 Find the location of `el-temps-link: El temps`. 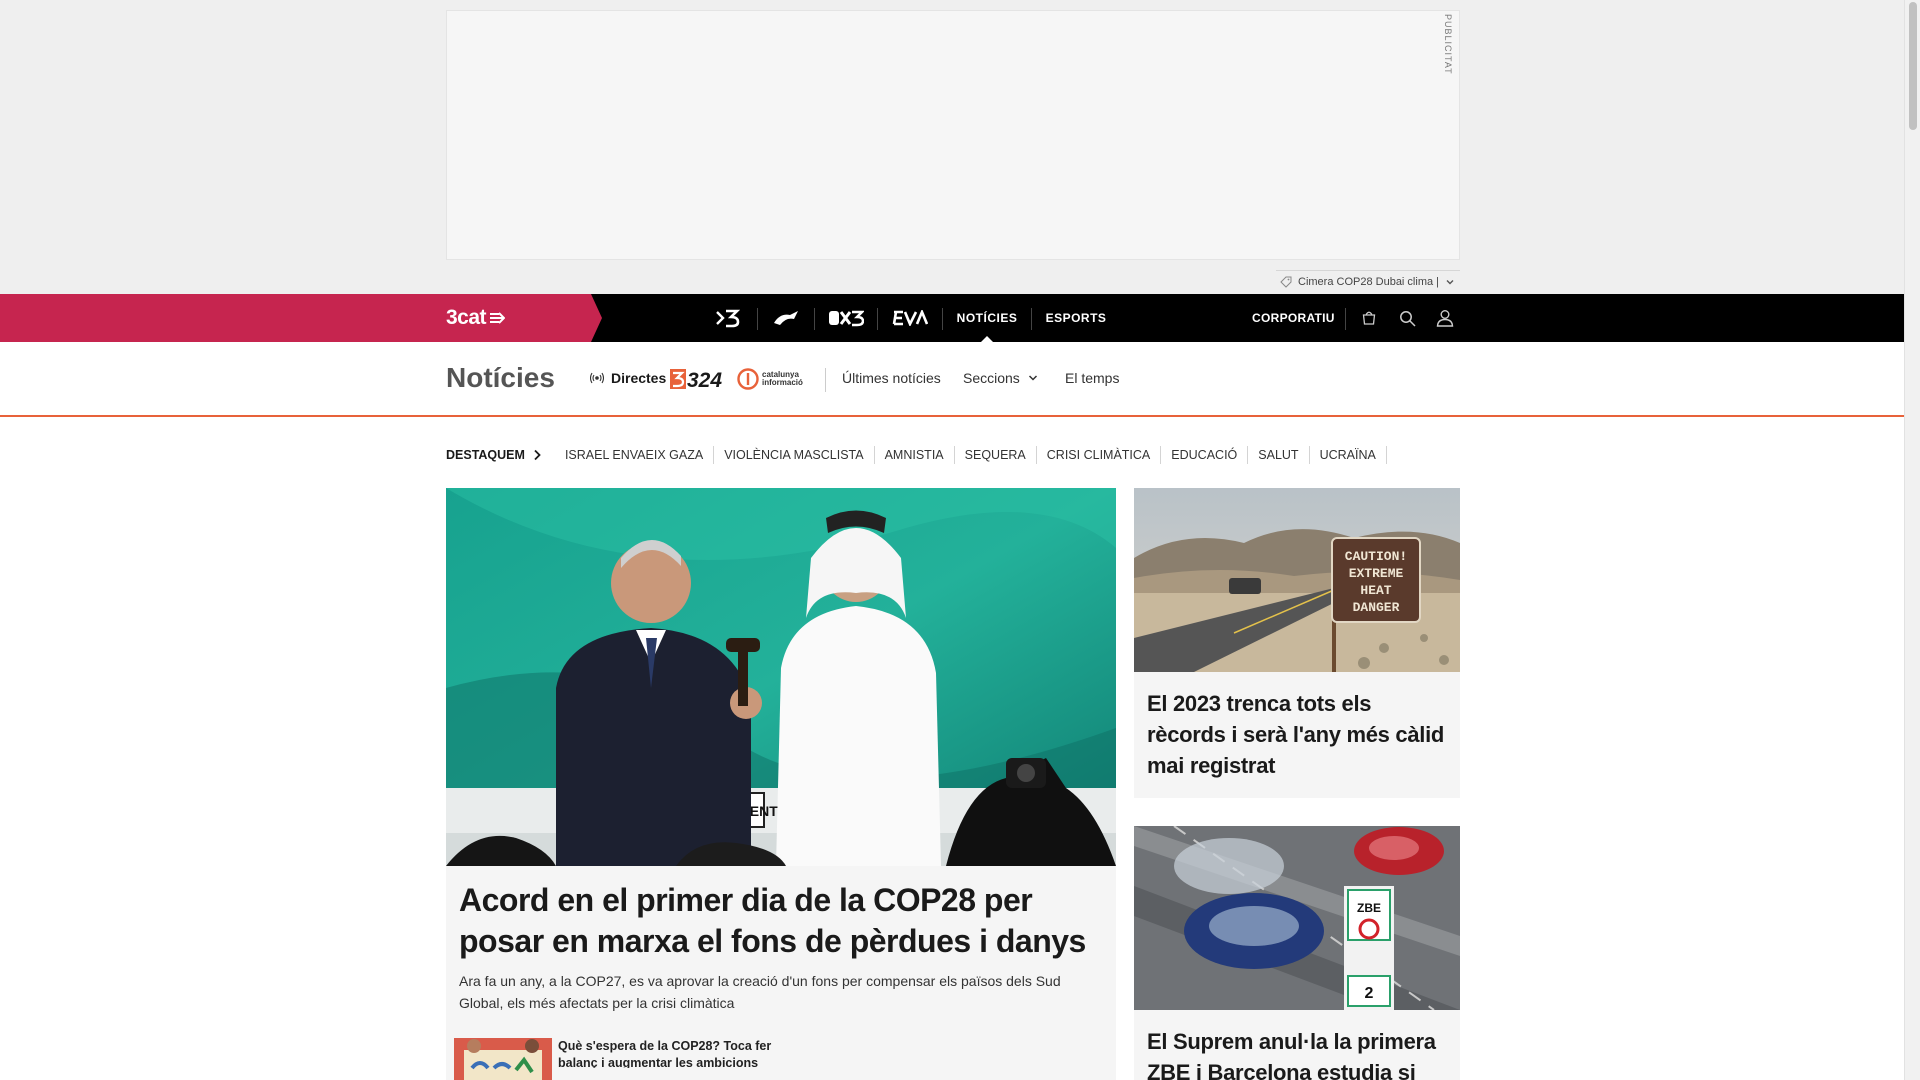

el-temps-link: El temps is located at coordinates (1092, 378).